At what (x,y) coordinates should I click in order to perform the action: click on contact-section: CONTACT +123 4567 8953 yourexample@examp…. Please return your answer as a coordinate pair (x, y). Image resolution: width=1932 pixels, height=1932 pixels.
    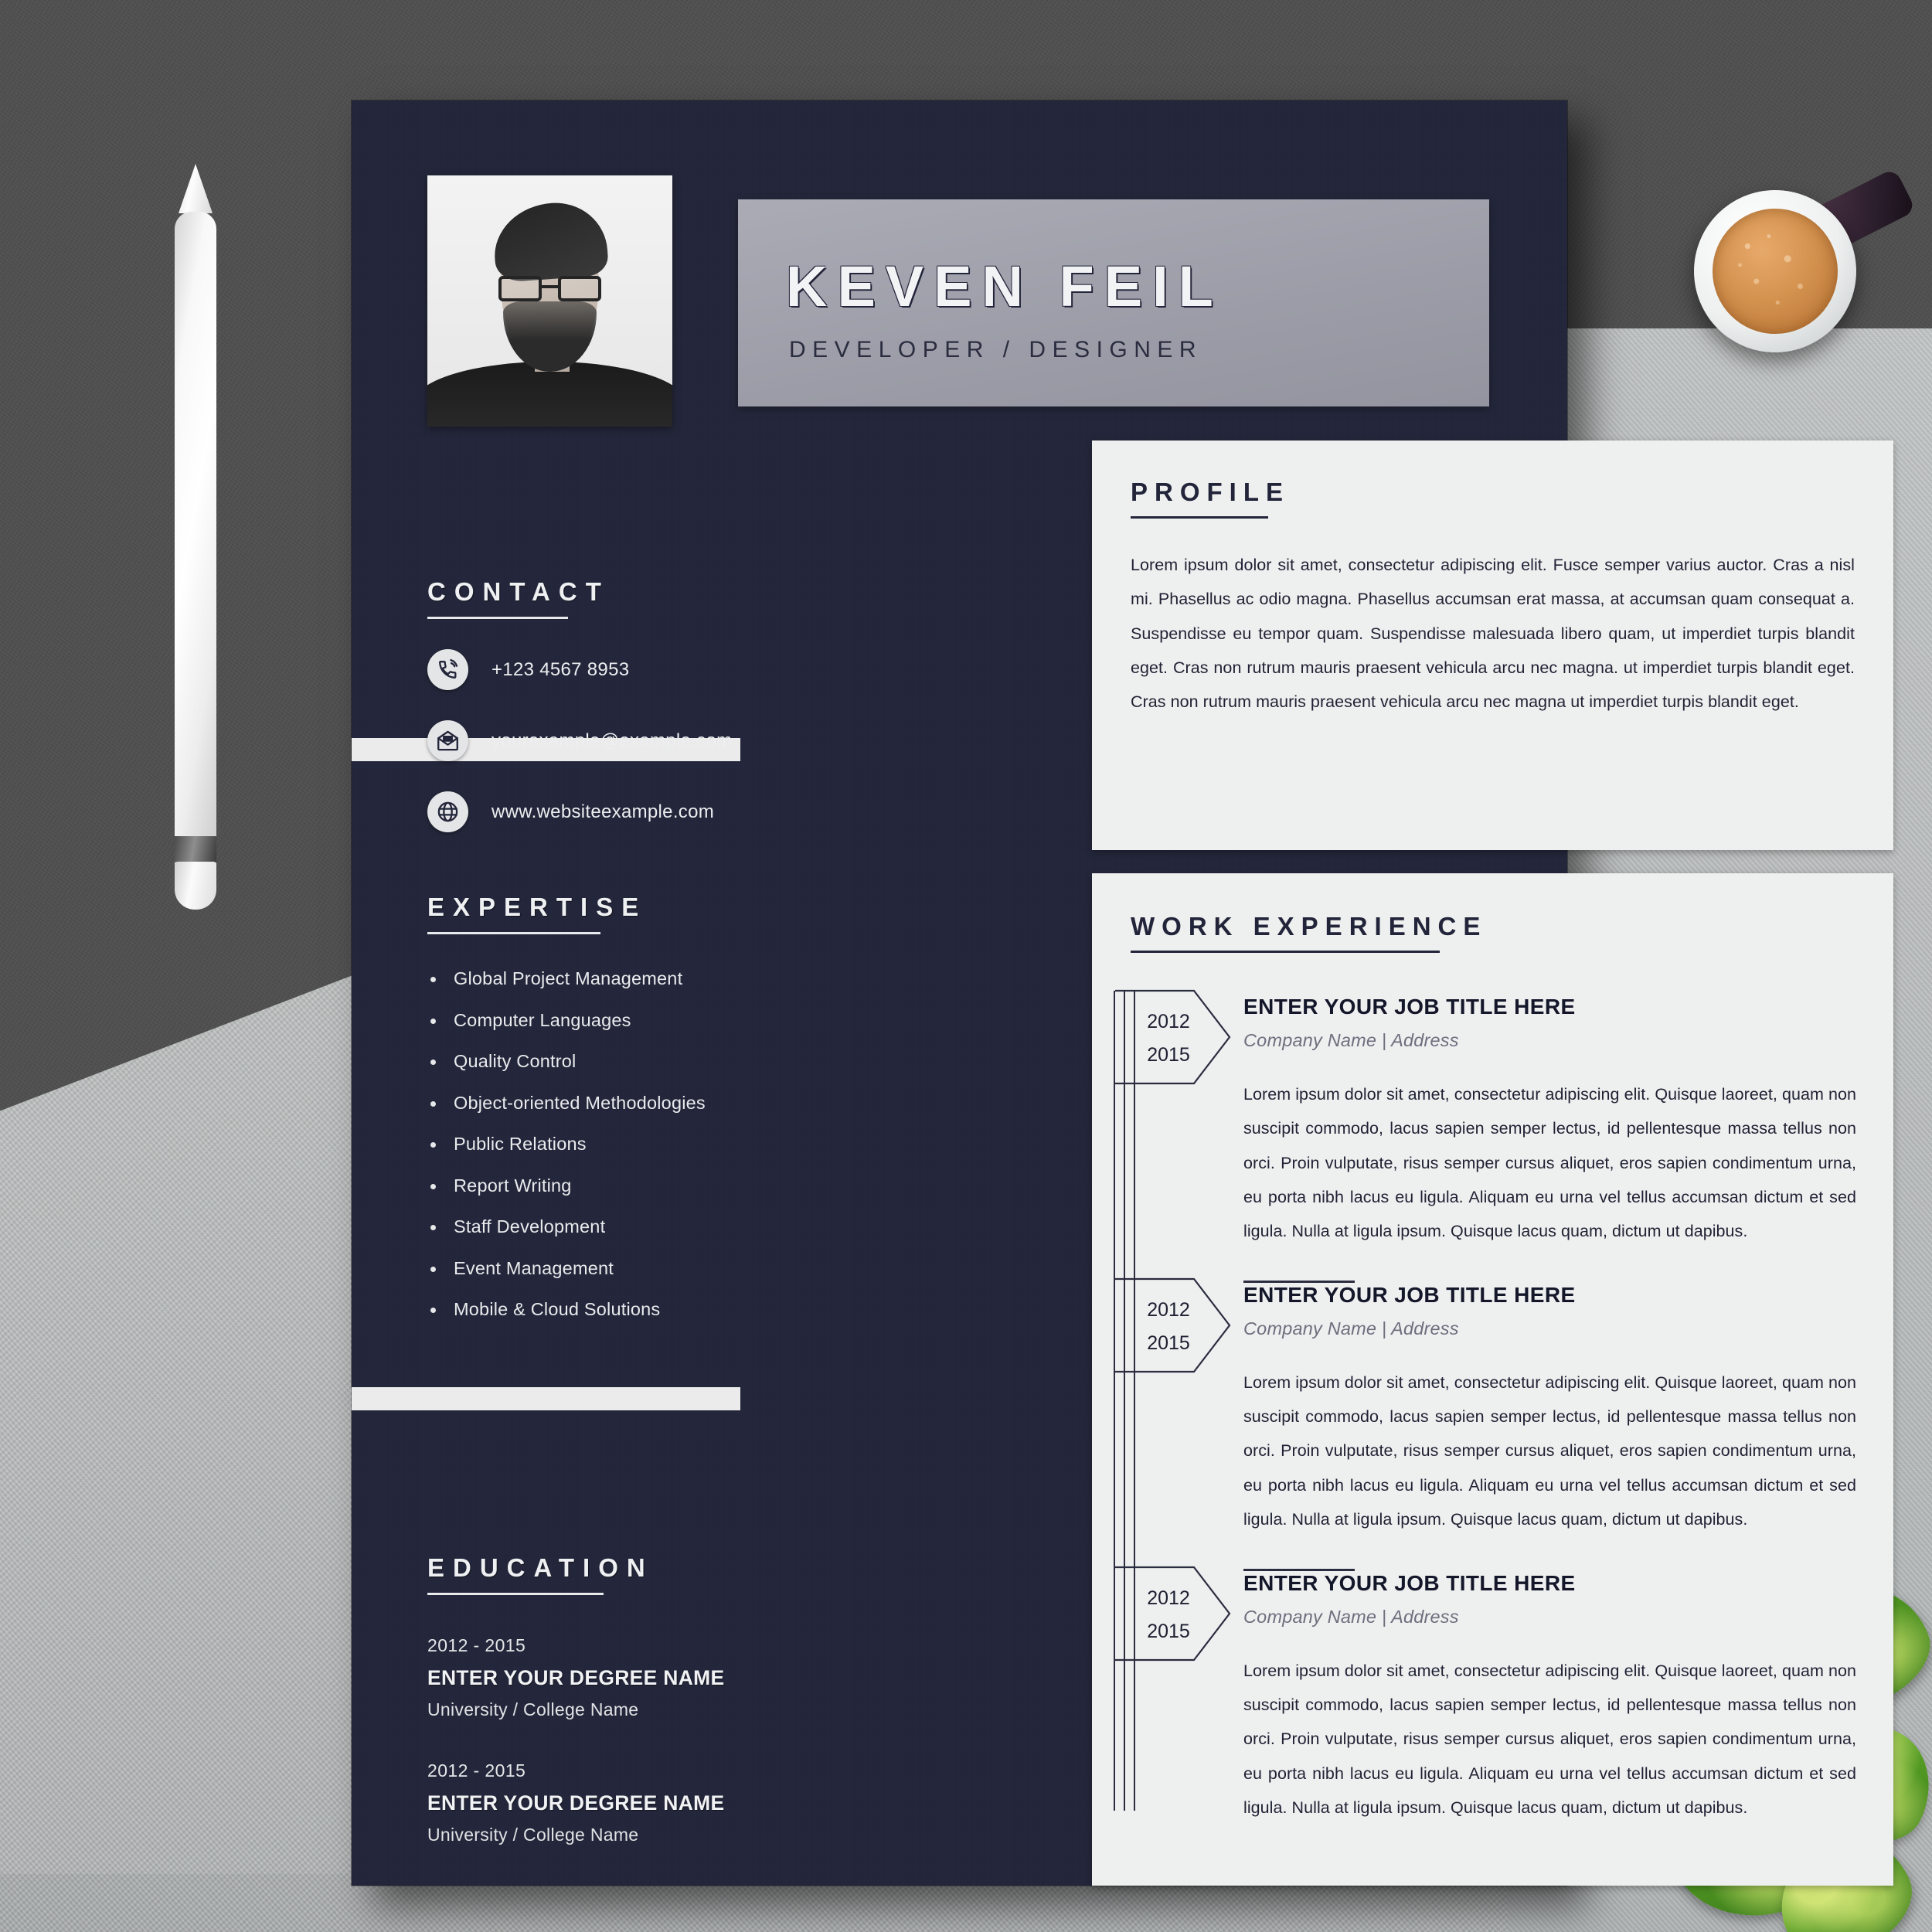
    Looking at the image, I should click on (581, 705).